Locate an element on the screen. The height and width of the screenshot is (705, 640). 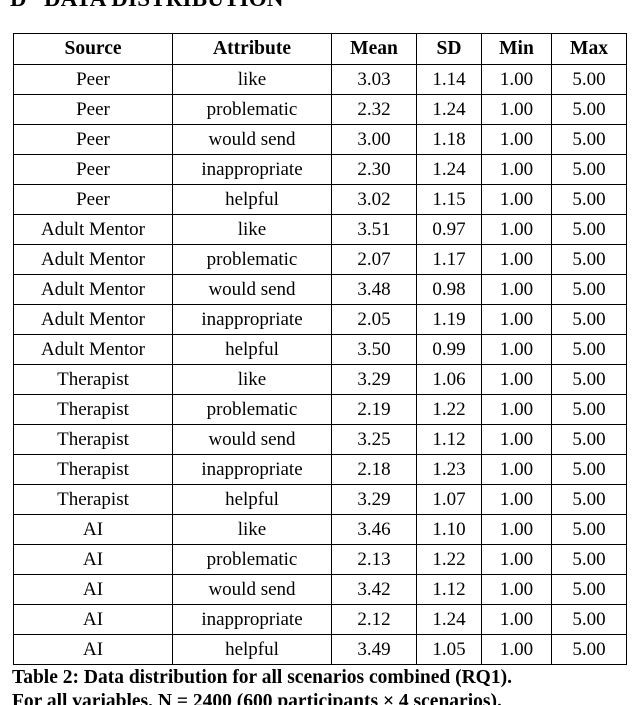
cell-mean: 3.42 is located at coordinates (374, 589).